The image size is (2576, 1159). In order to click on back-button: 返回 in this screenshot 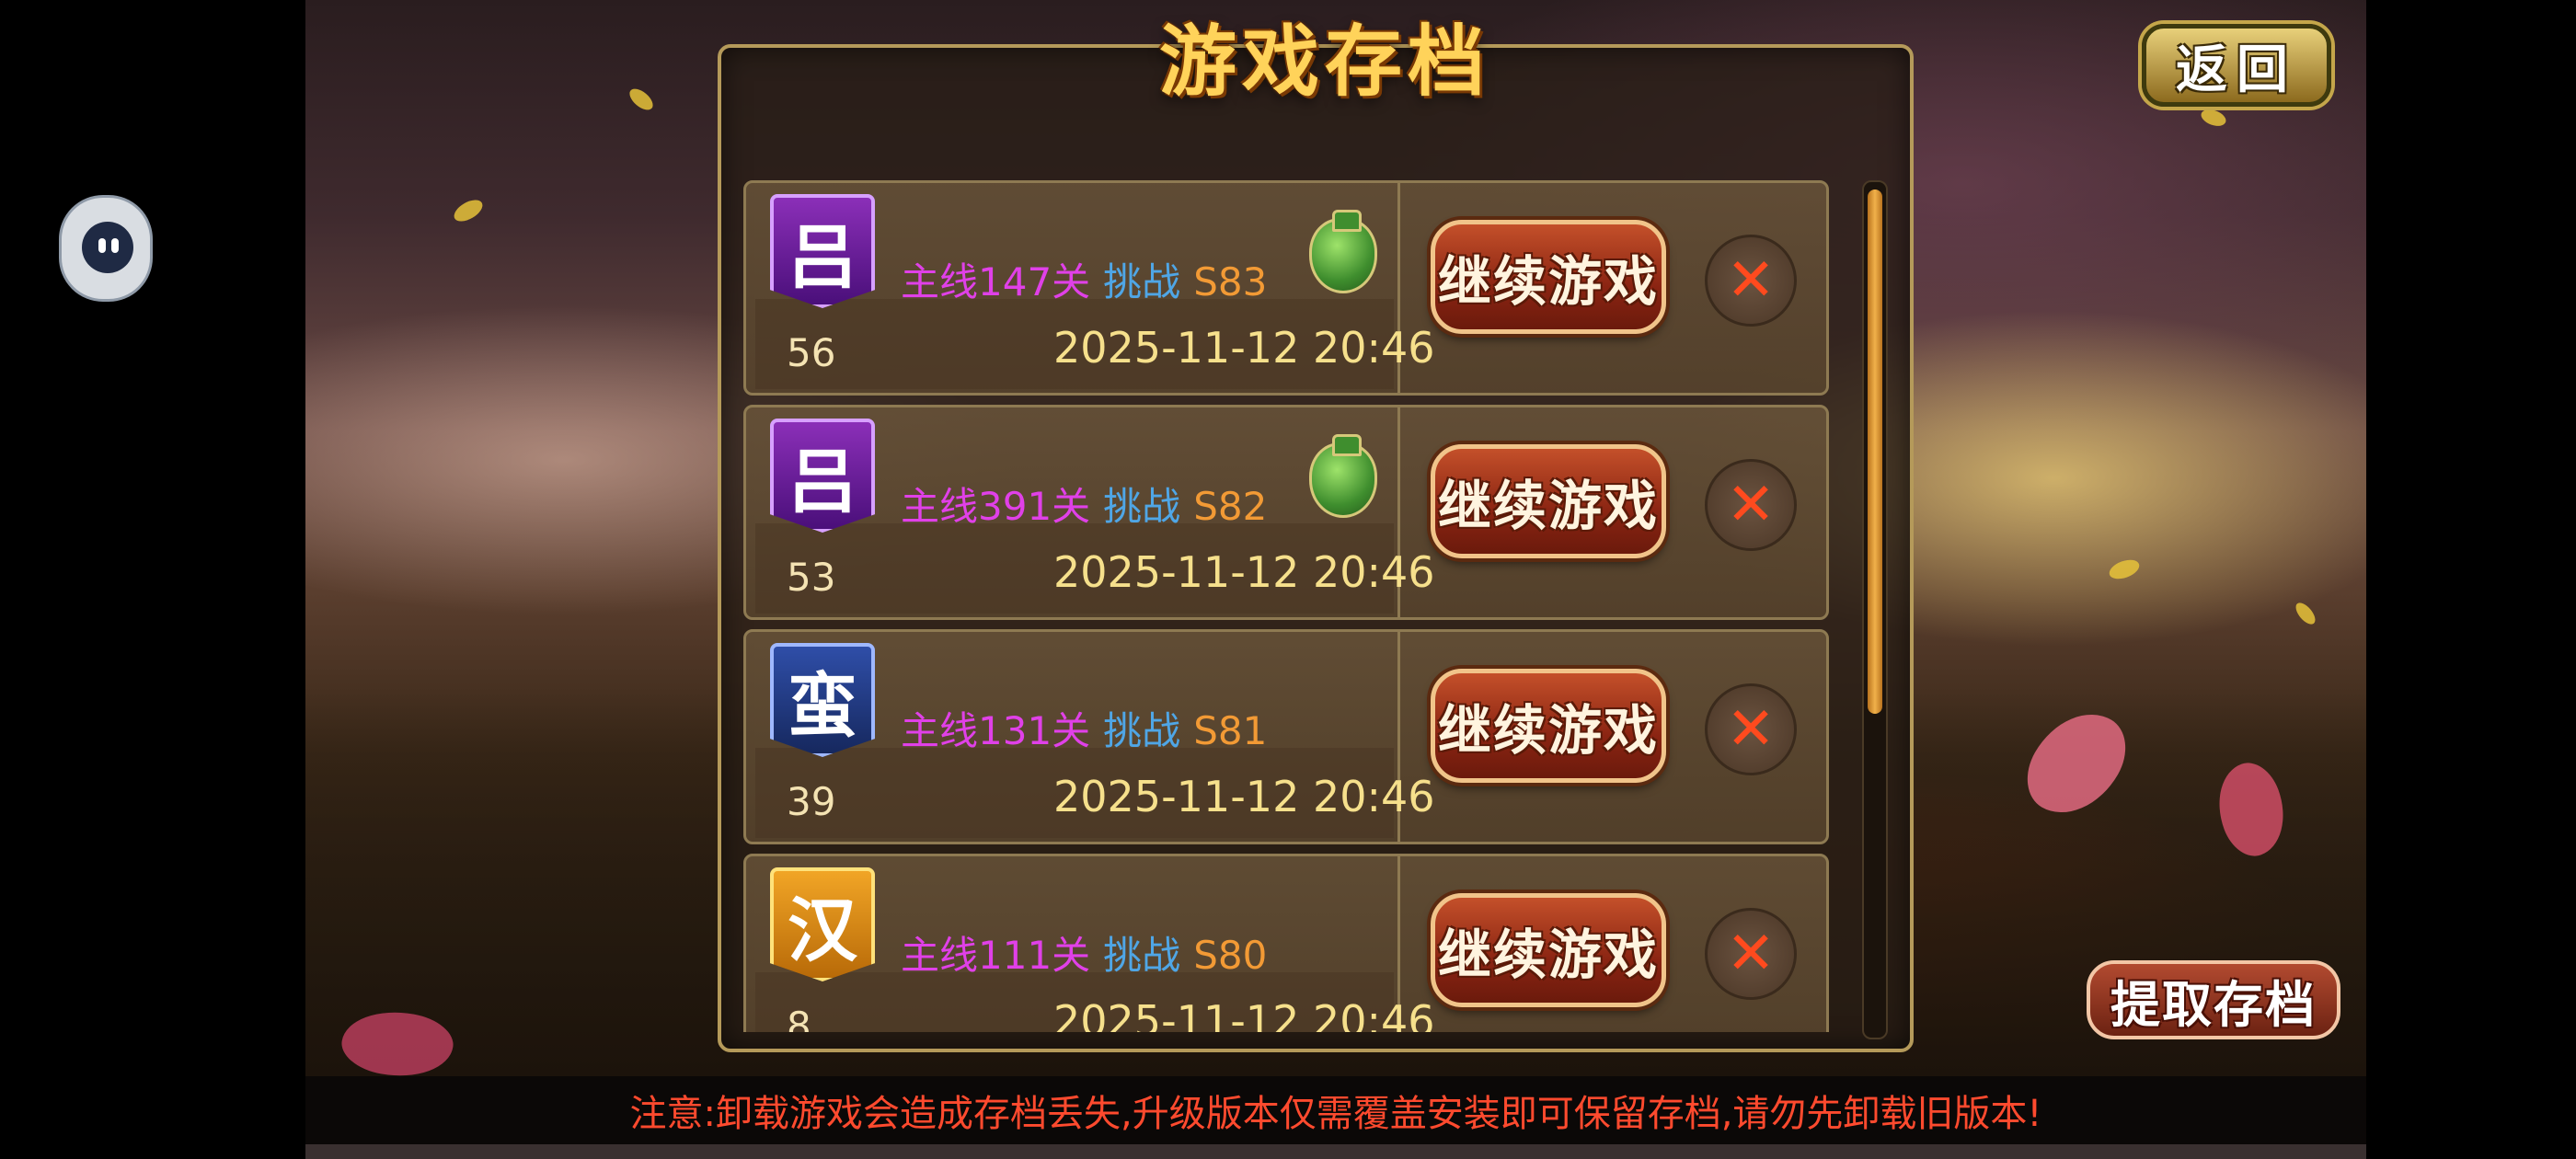, I will do `click(2236, 65)`.